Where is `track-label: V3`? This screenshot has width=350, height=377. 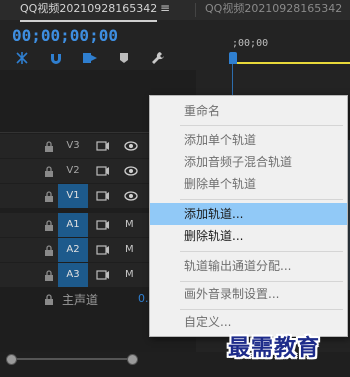 track-label: V3 is located at coordinates (73, 146).